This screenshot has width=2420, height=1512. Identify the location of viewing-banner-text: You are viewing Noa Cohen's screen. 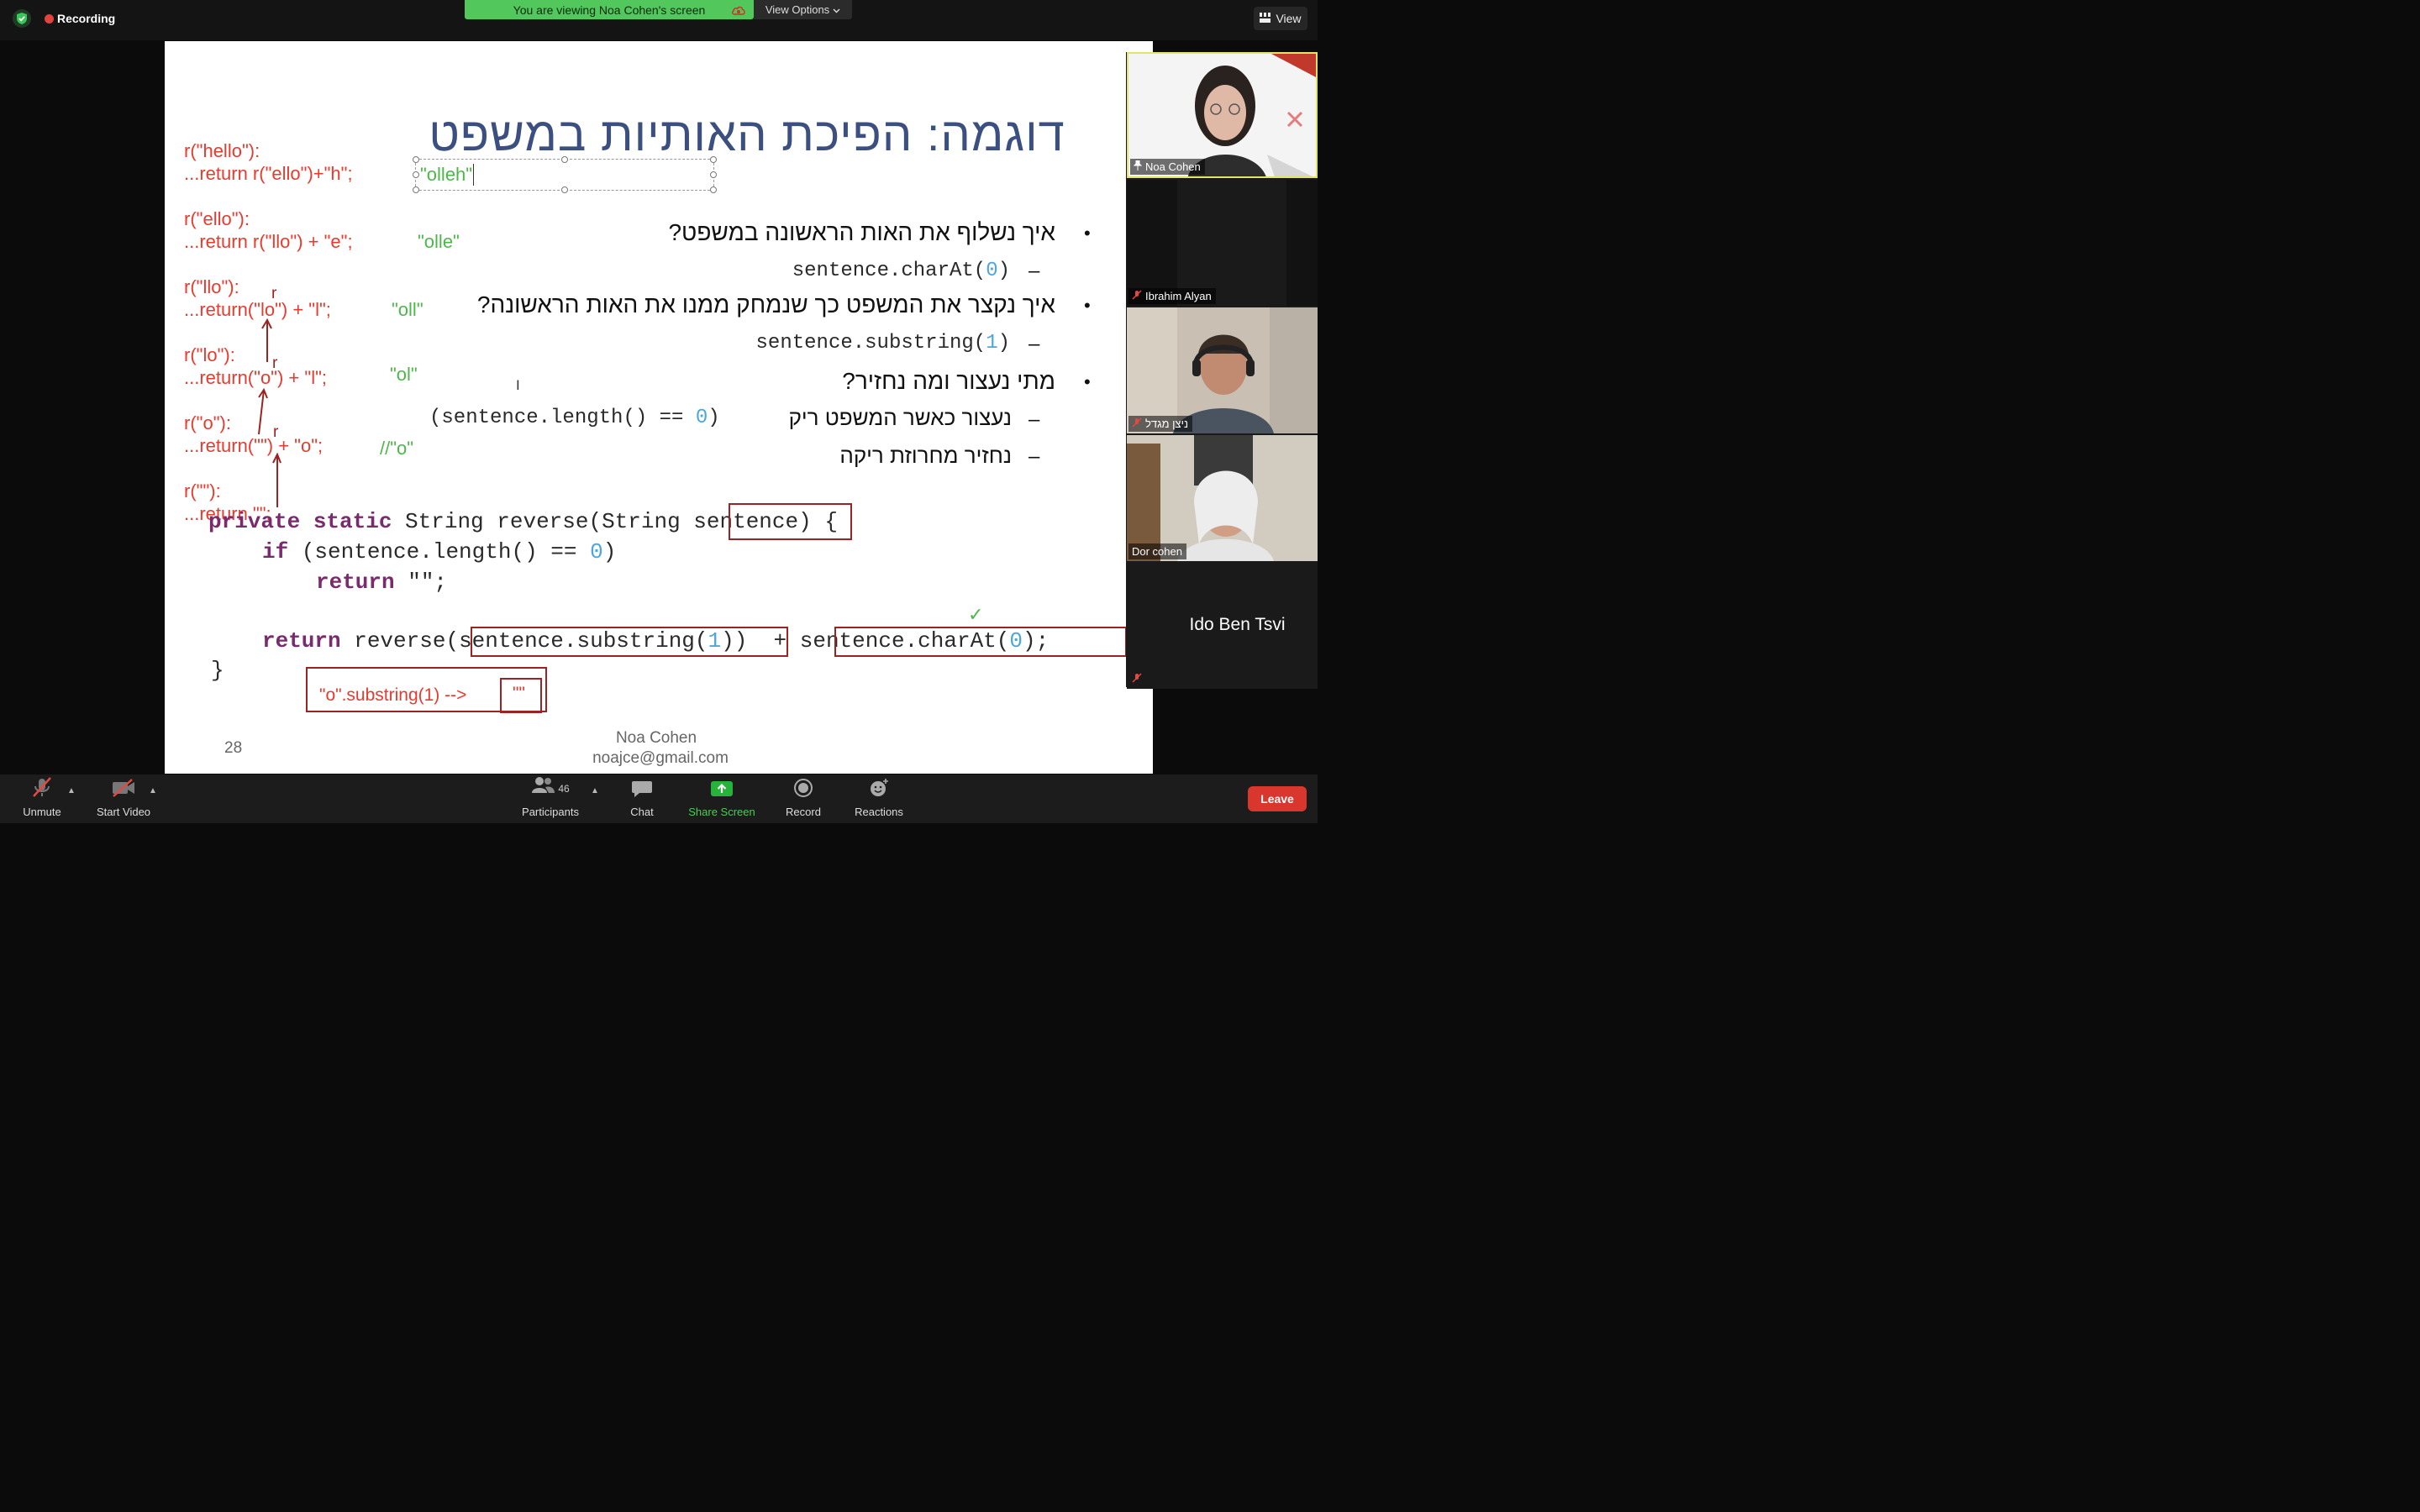
(609, 10).